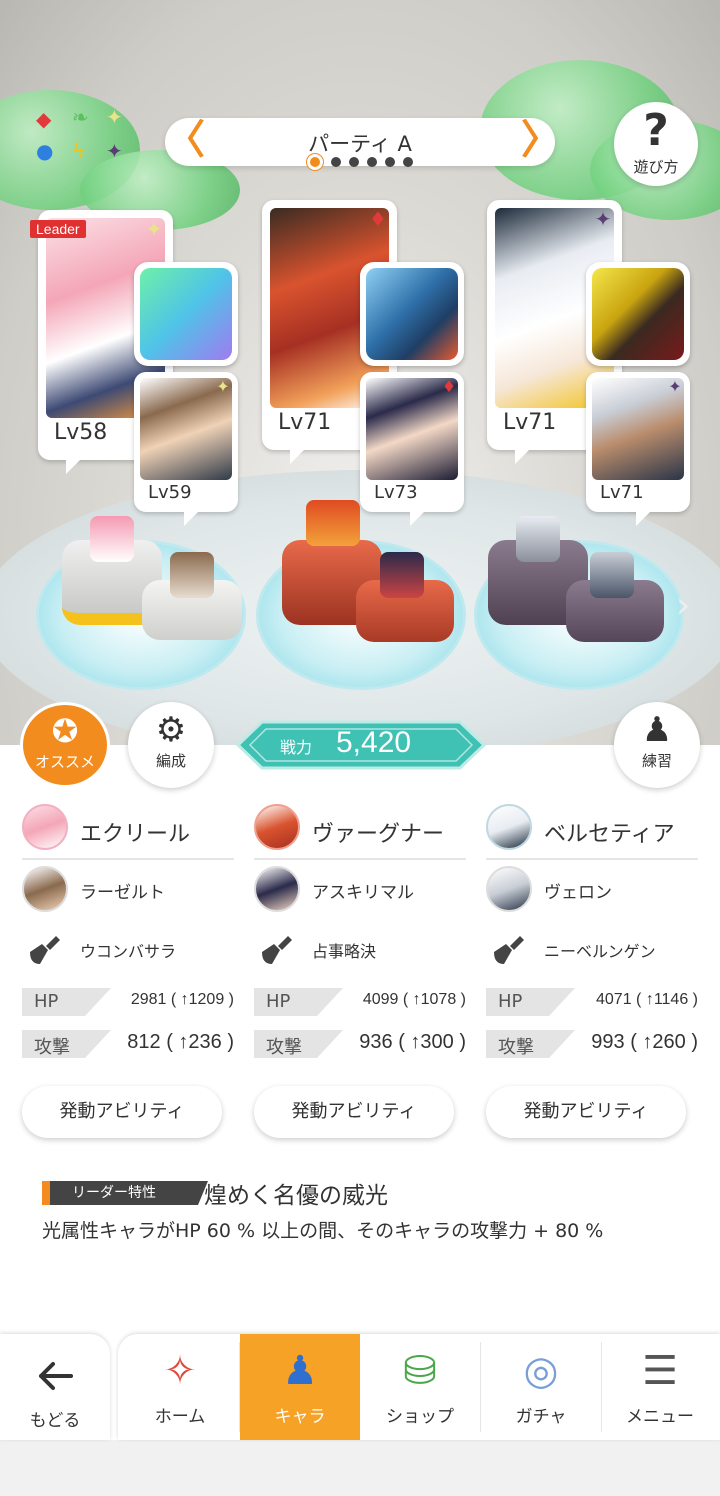 This screenshot has width=720, height=1496. What do you see at coordinates (657, 745) in the screenshot?
I see `practice-button: ♟ 練習` at bounding box center [657, 745].